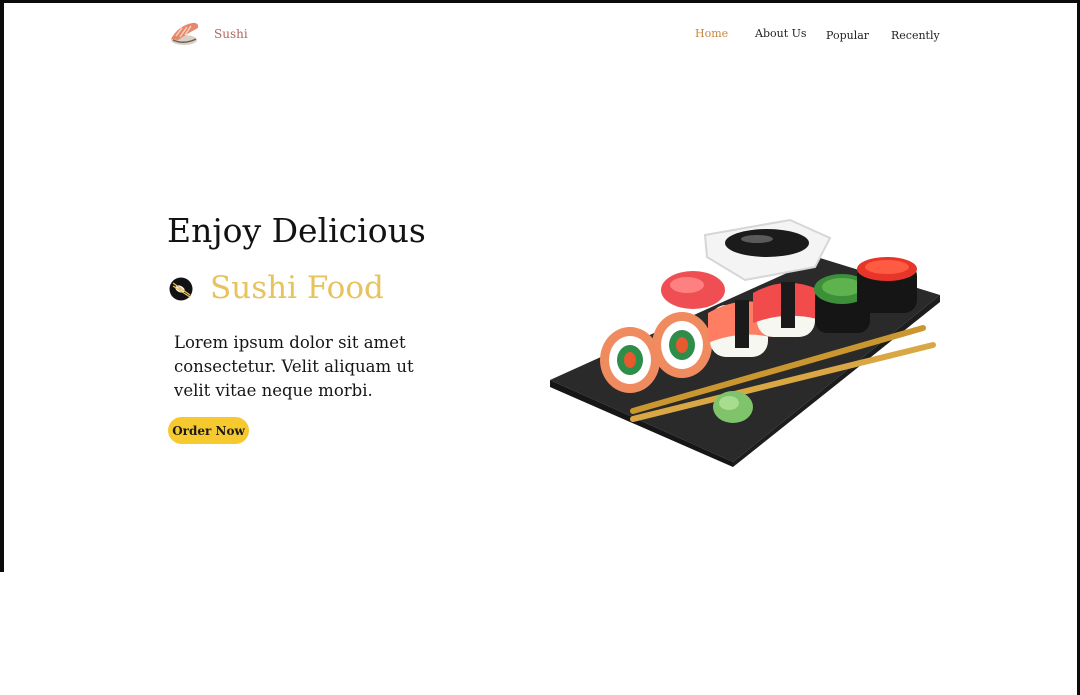 The image size is (1080, 695). Describe the element at coordinates (781, 33) in the screenshot. I see `nav-about-us: About Us` at that location.